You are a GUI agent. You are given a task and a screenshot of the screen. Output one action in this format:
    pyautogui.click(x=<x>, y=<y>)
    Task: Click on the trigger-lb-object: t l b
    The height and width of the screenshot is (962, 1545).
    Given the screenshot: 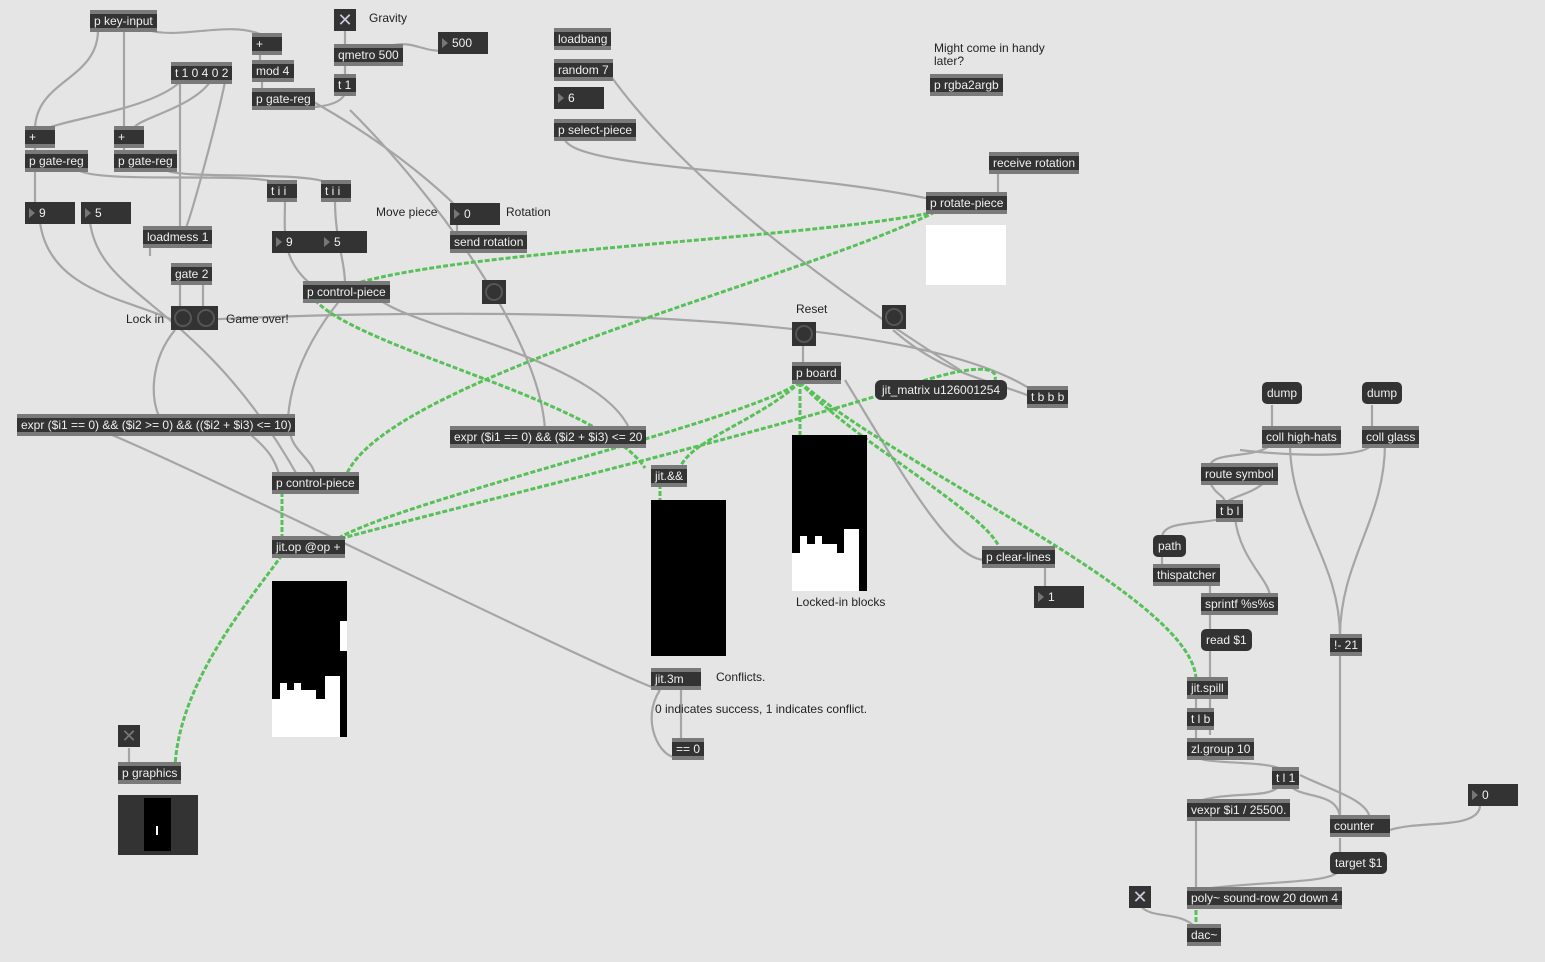 What is the action you would take?
    pyautogui.click(x=1201, y=719)
    